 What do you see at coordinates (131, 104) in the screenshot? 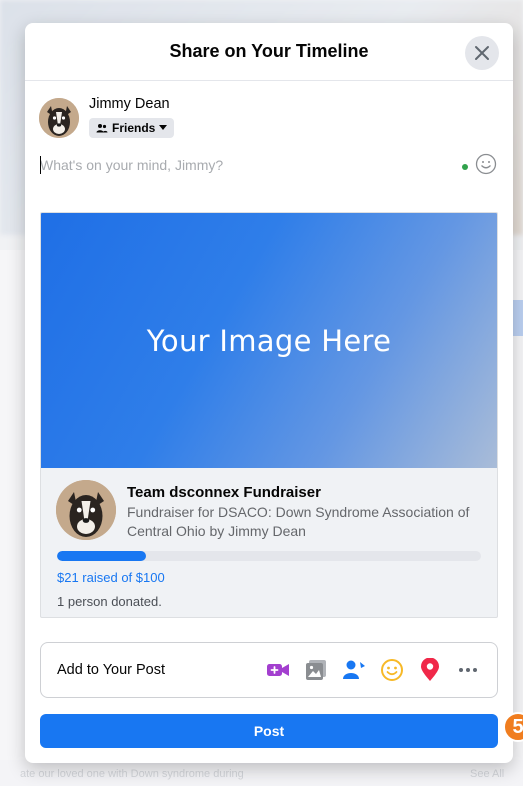
I see `author-name: Jimmy Dean` at bounding box center [131, 104].